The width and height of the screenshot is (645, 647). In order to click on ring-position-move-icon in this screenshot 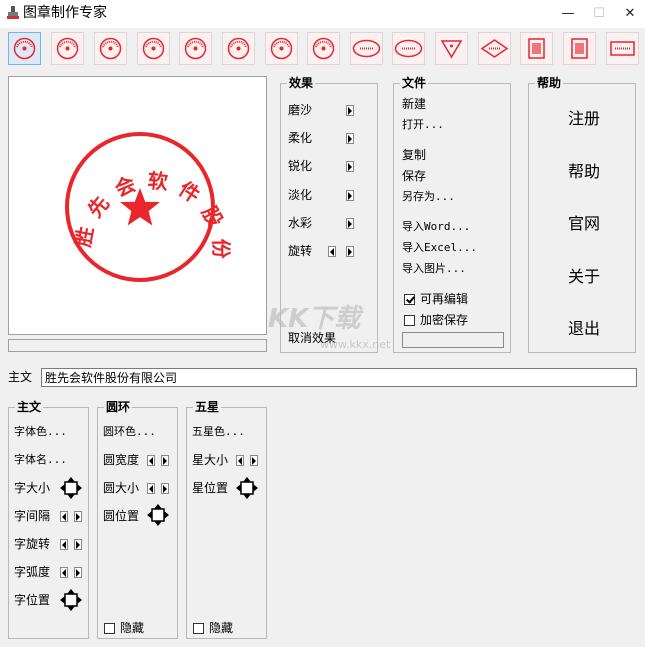, I will do `click(158, 515)`.